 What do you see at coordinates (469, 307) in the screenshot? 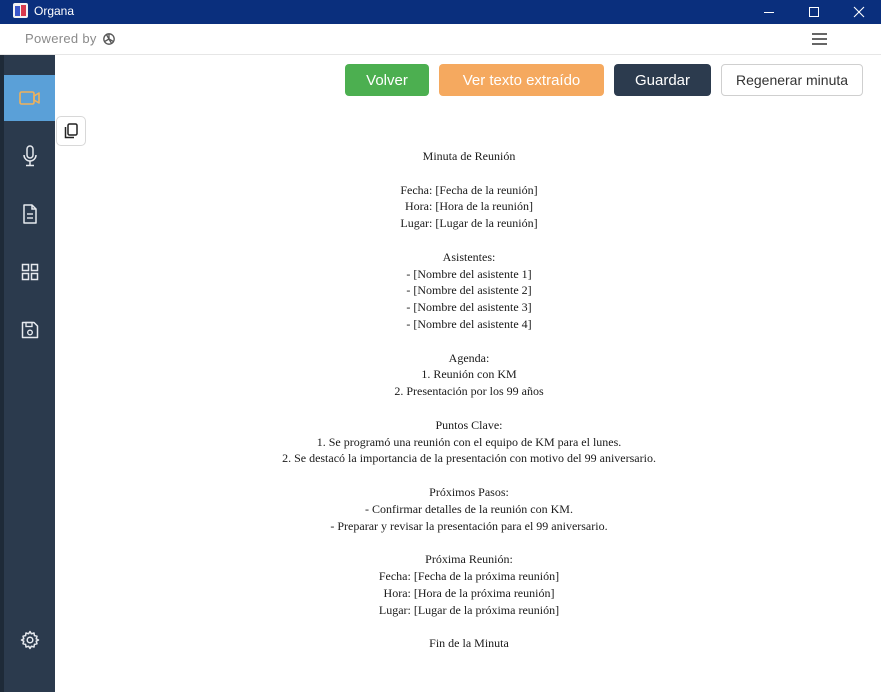
I see `minute-line: - [Nombre del asistente 3]` at bounding box center [469, 307].